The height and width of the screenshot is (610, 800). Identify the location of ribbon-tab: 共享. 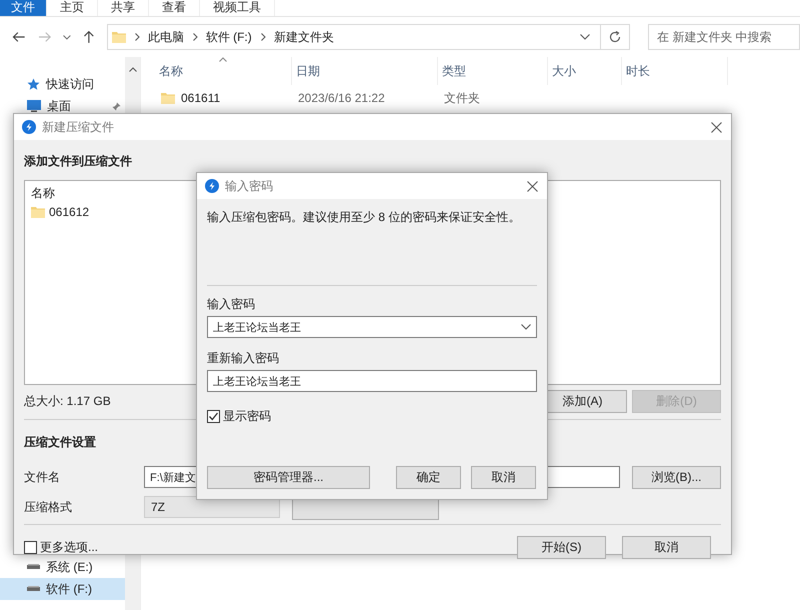
(123, 8).